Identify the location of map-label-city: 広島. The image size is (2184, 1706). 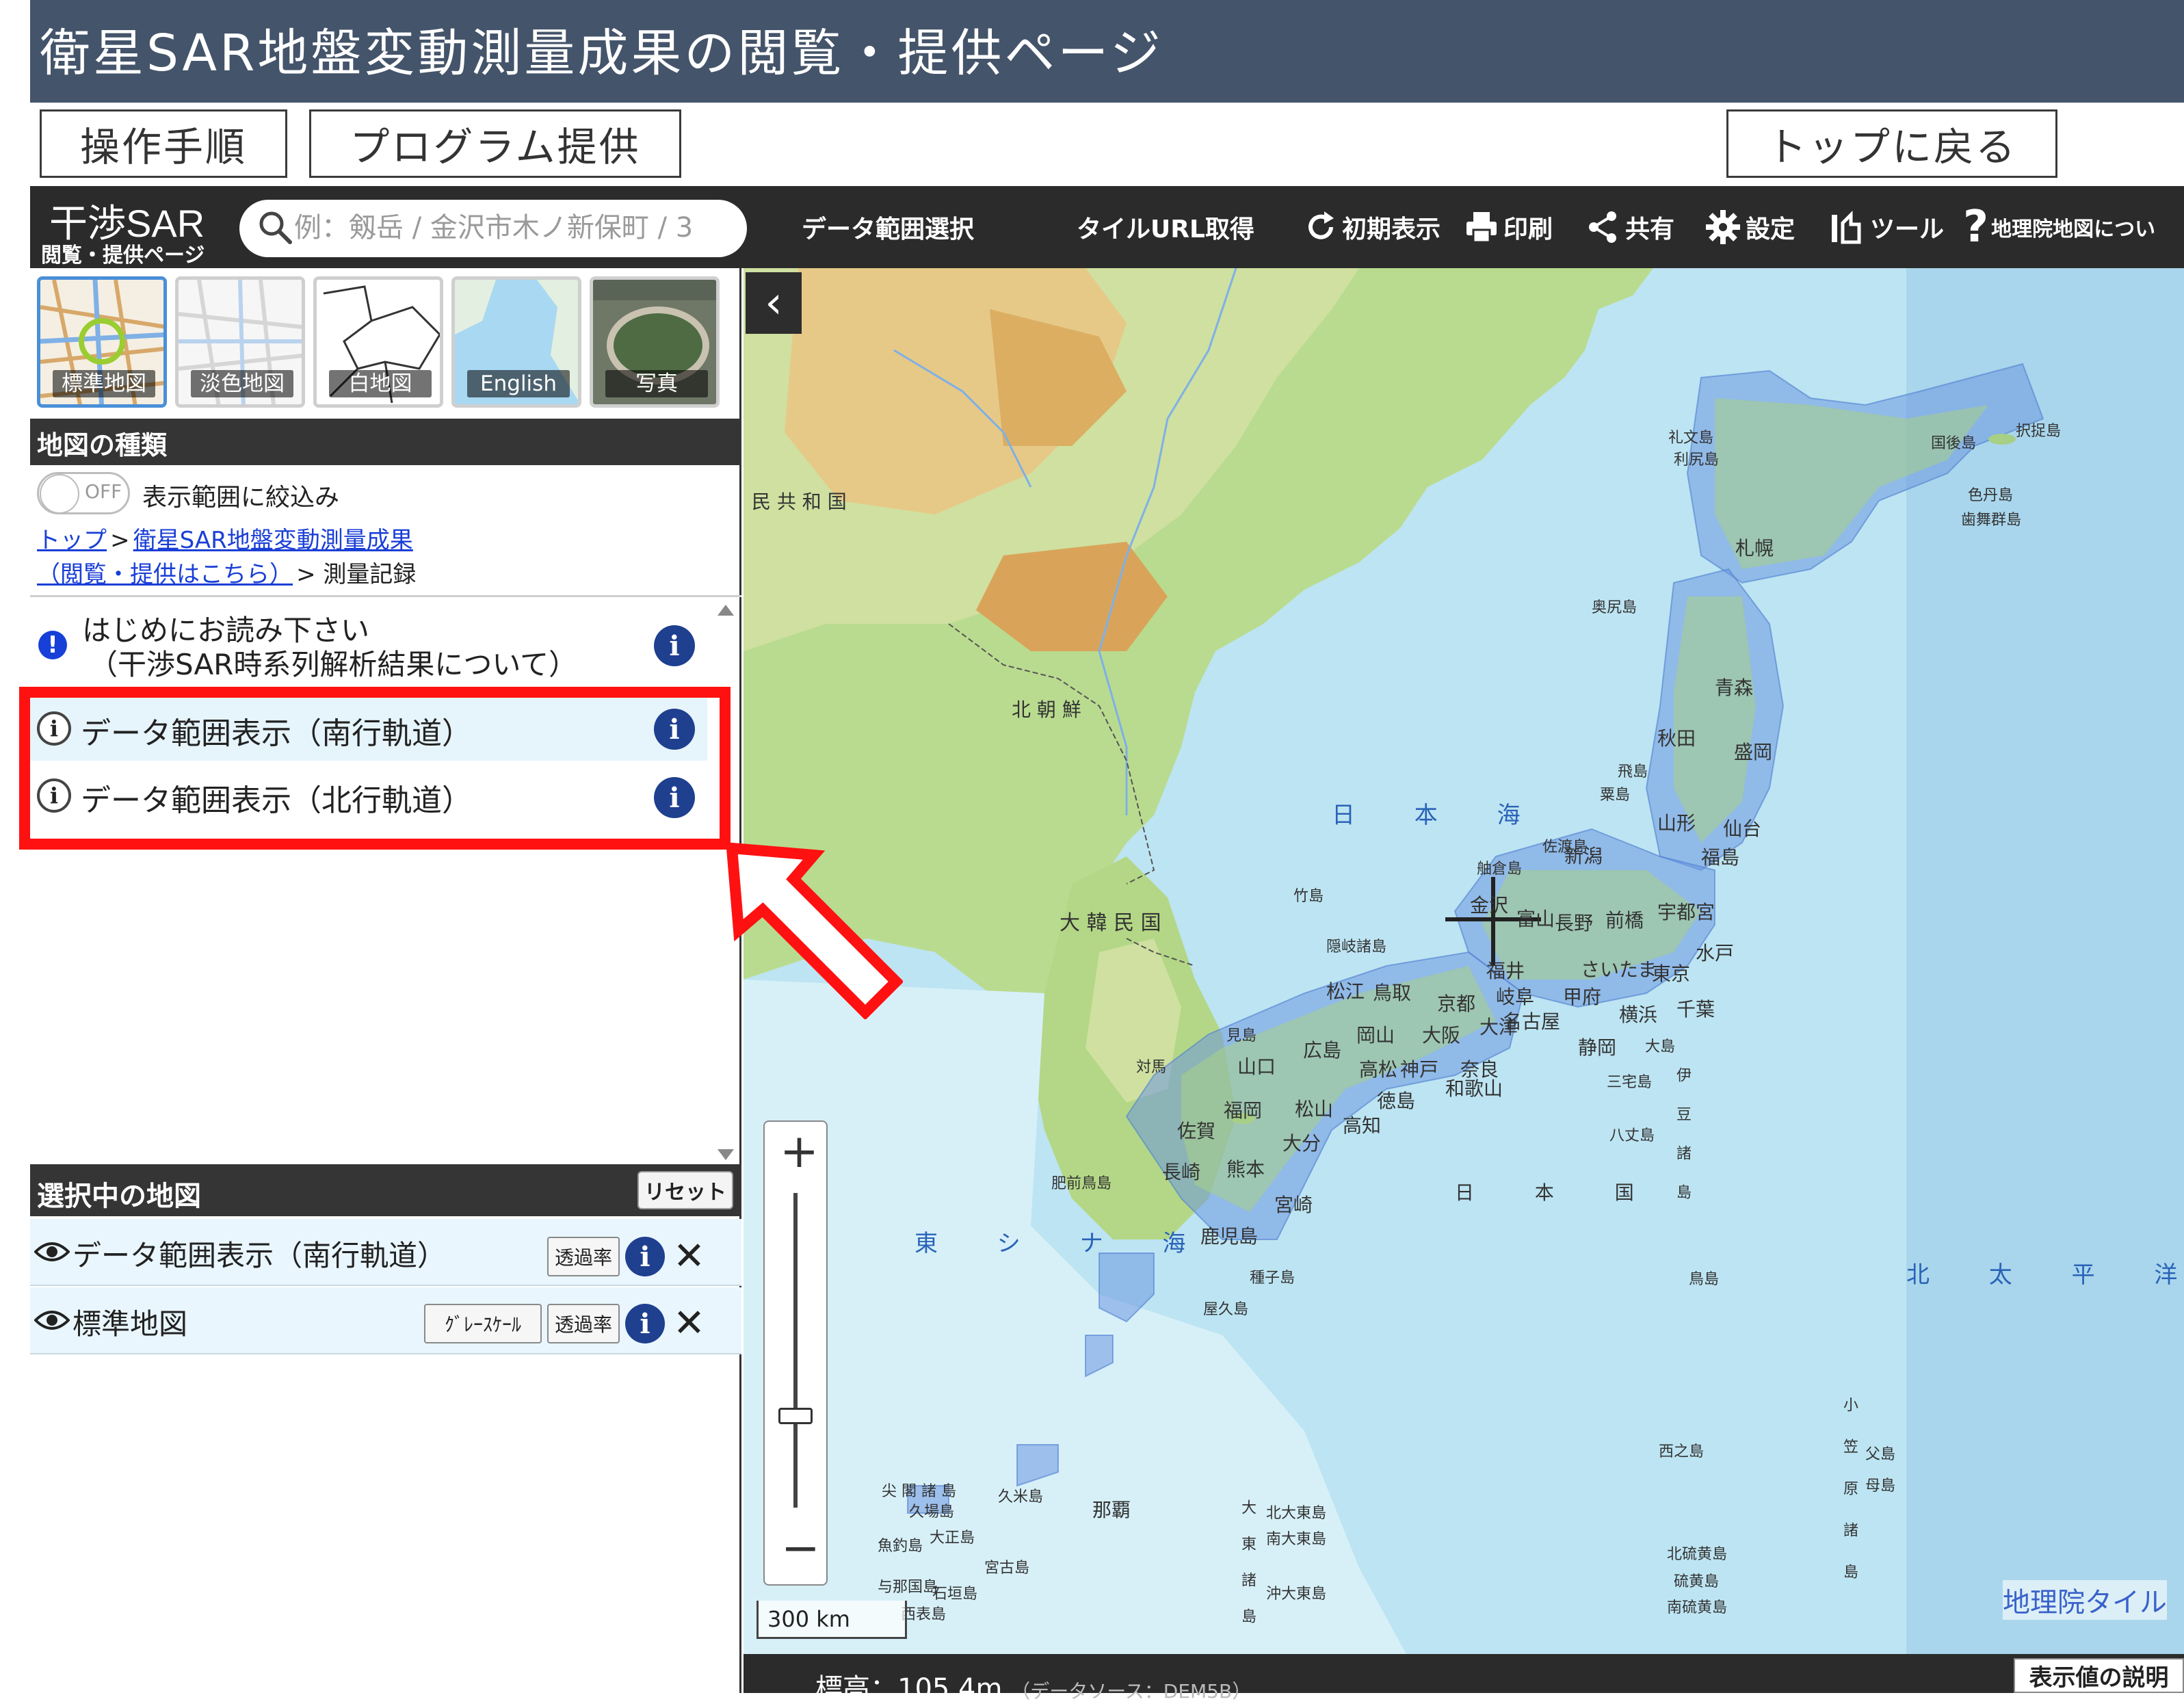
(1322, 1050).